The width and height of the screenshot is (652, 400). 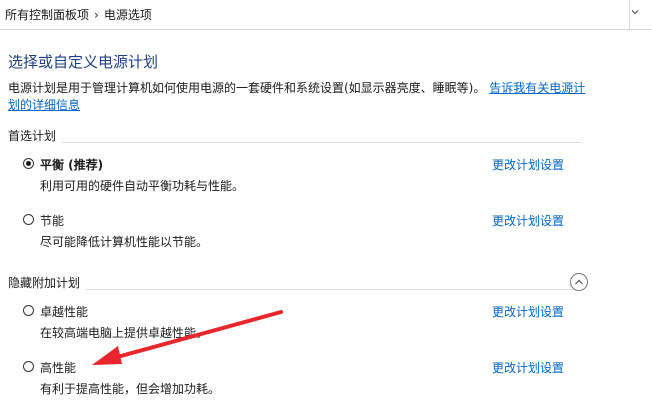 I want to click on plan-balanced-name: 平衡 (推荐), so click(x=71, y=164).